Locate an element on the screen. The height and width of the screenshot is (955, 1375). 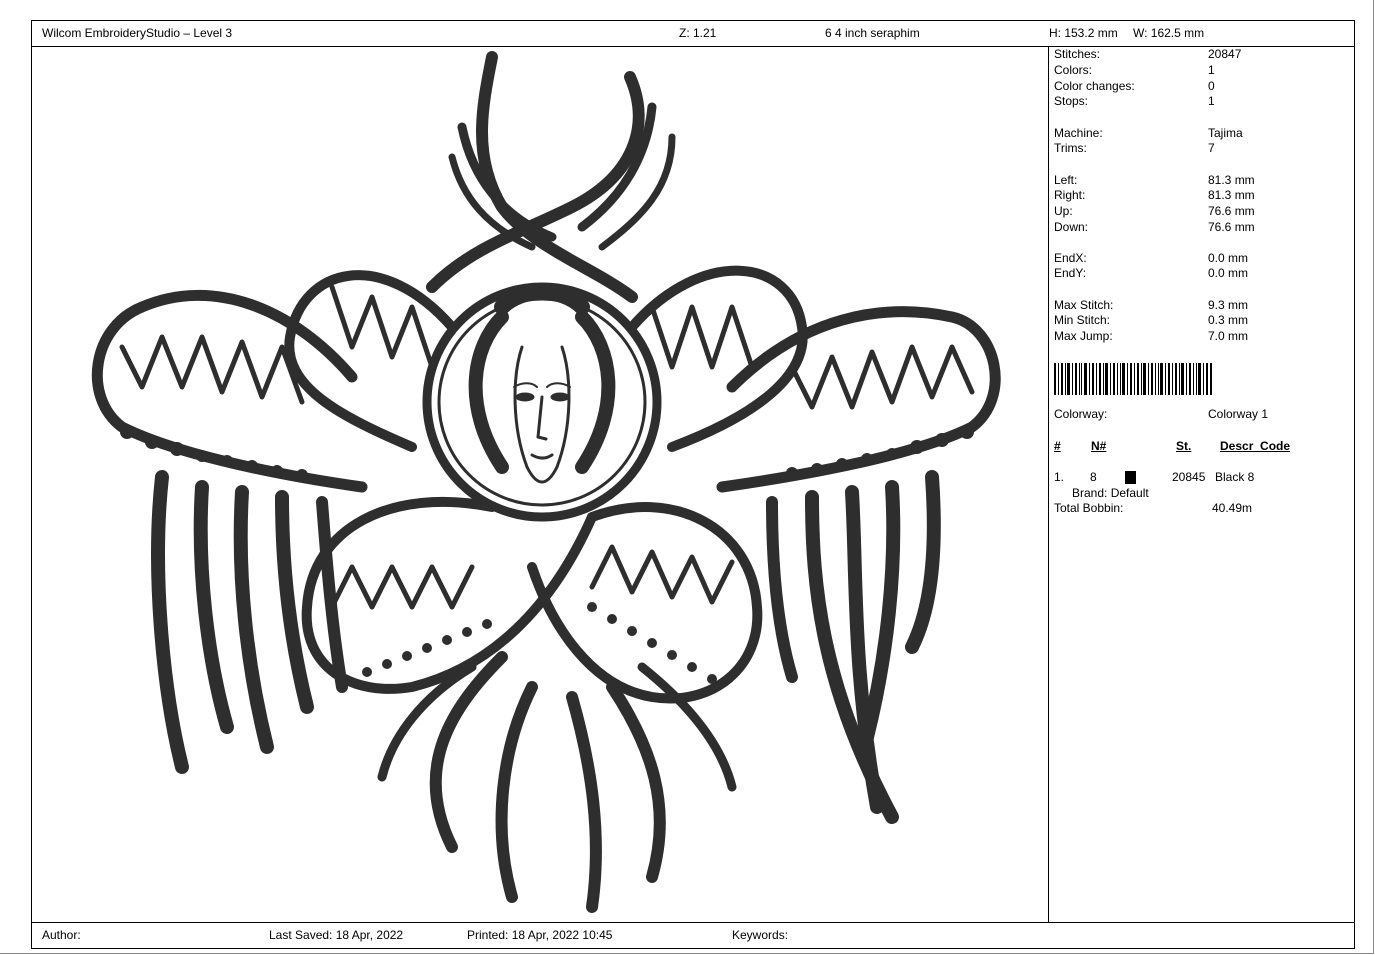
total-bobbin-label: Total Bobbin: is located at coordinates (1089, 508).